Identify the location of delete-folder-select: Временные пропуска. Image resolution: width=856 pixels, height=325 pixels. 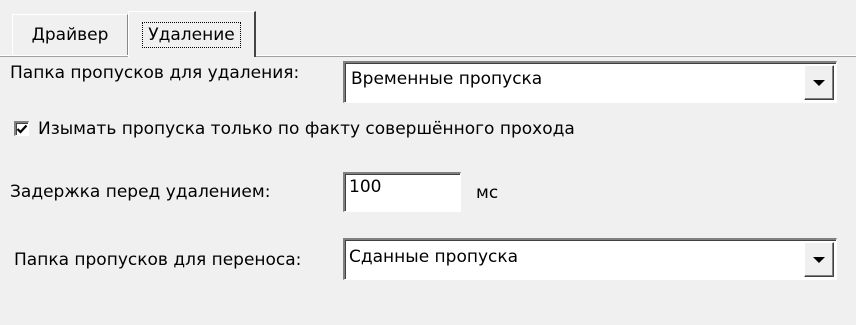
(590, 82).